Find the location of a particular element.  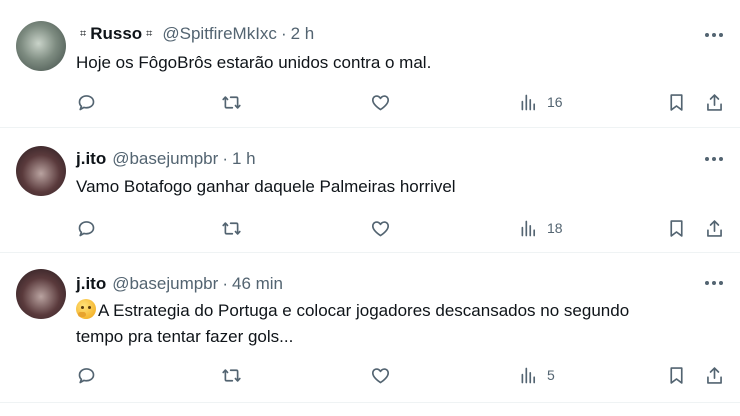

timestamp: 1 h is located at coordinates (244, 159).